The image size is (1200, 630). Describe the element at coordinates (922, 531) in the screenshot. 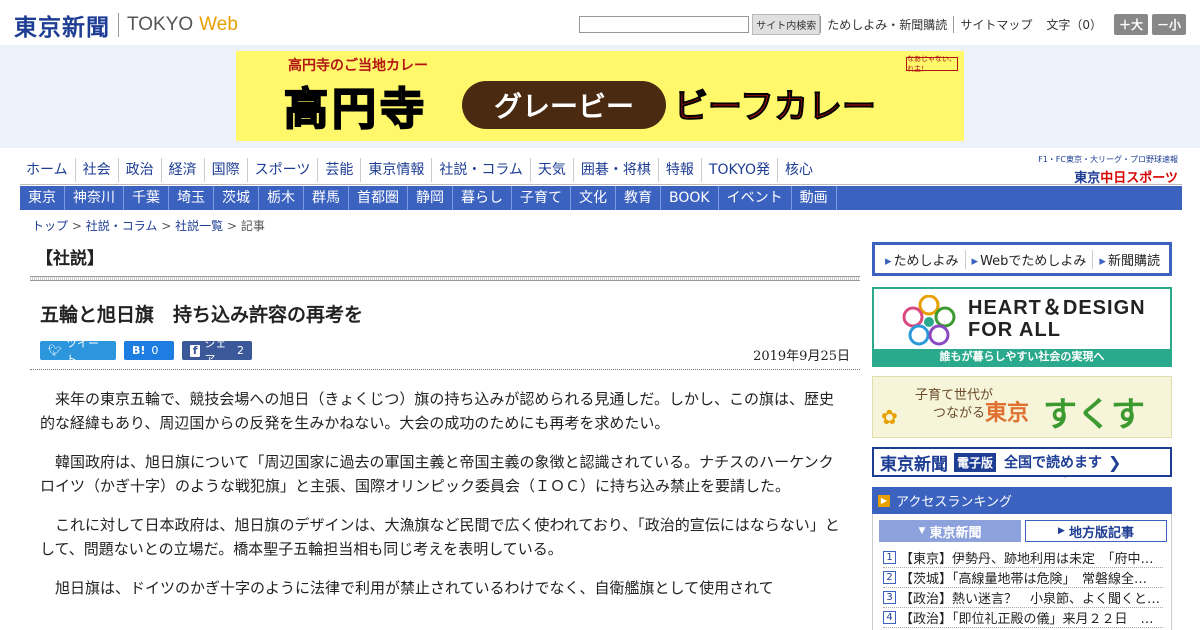

I see `triangle-down-icon: ▼` at that location.